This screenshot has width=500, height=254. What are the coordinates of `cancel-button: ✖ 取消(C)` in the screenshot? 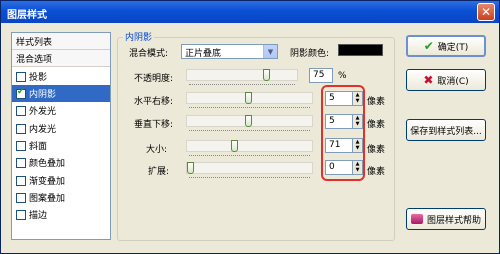 It's located at (446, 80).